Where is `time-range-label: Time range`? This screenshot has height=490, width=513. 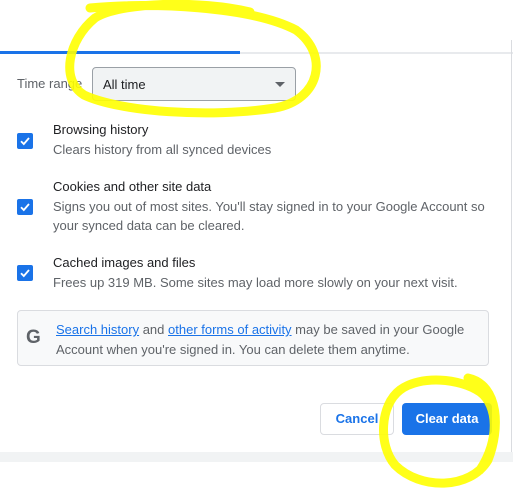 time-range-label: Time range is located at coordinates (50, 83).